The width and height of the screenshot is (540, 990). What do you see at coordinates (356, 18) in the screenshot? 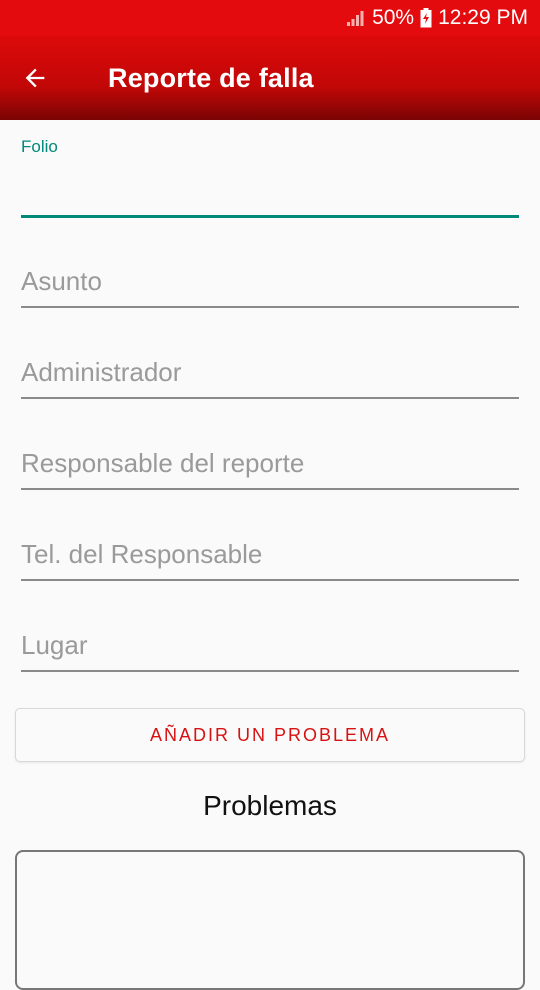
I see `signal-icon` at bounding box center [356, 18].